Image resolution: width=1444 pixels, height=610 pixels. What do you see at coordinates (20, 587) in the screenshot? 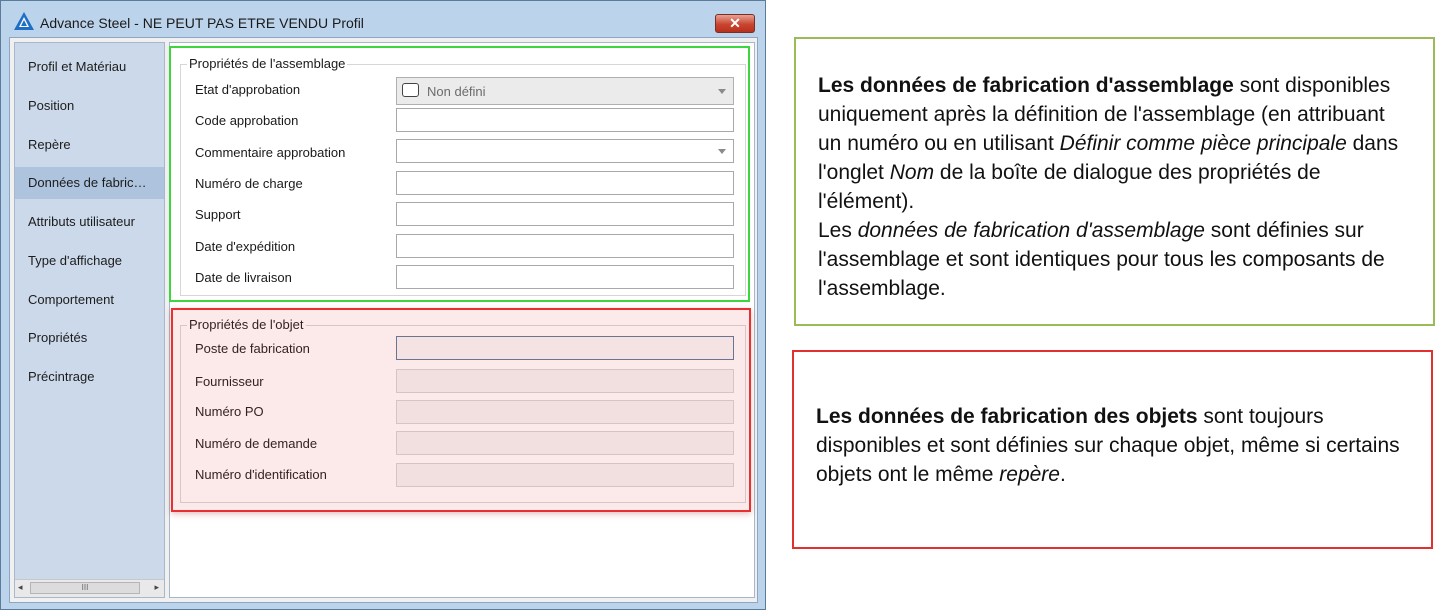
I see `scroll-left-icon: ◂` at bounding box center [20, 587].